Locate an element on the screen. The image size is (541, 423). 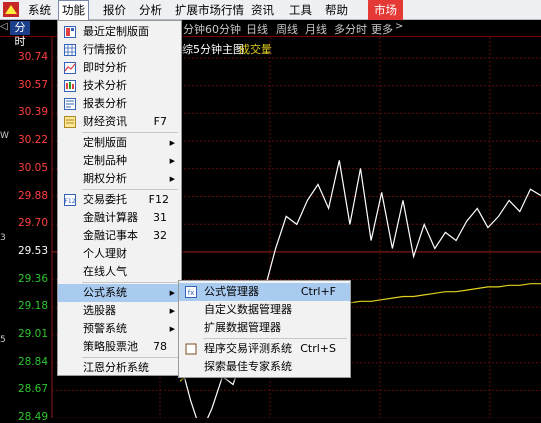
function-menu-item: 最近定制版面 is located at coordinates (119, 32).